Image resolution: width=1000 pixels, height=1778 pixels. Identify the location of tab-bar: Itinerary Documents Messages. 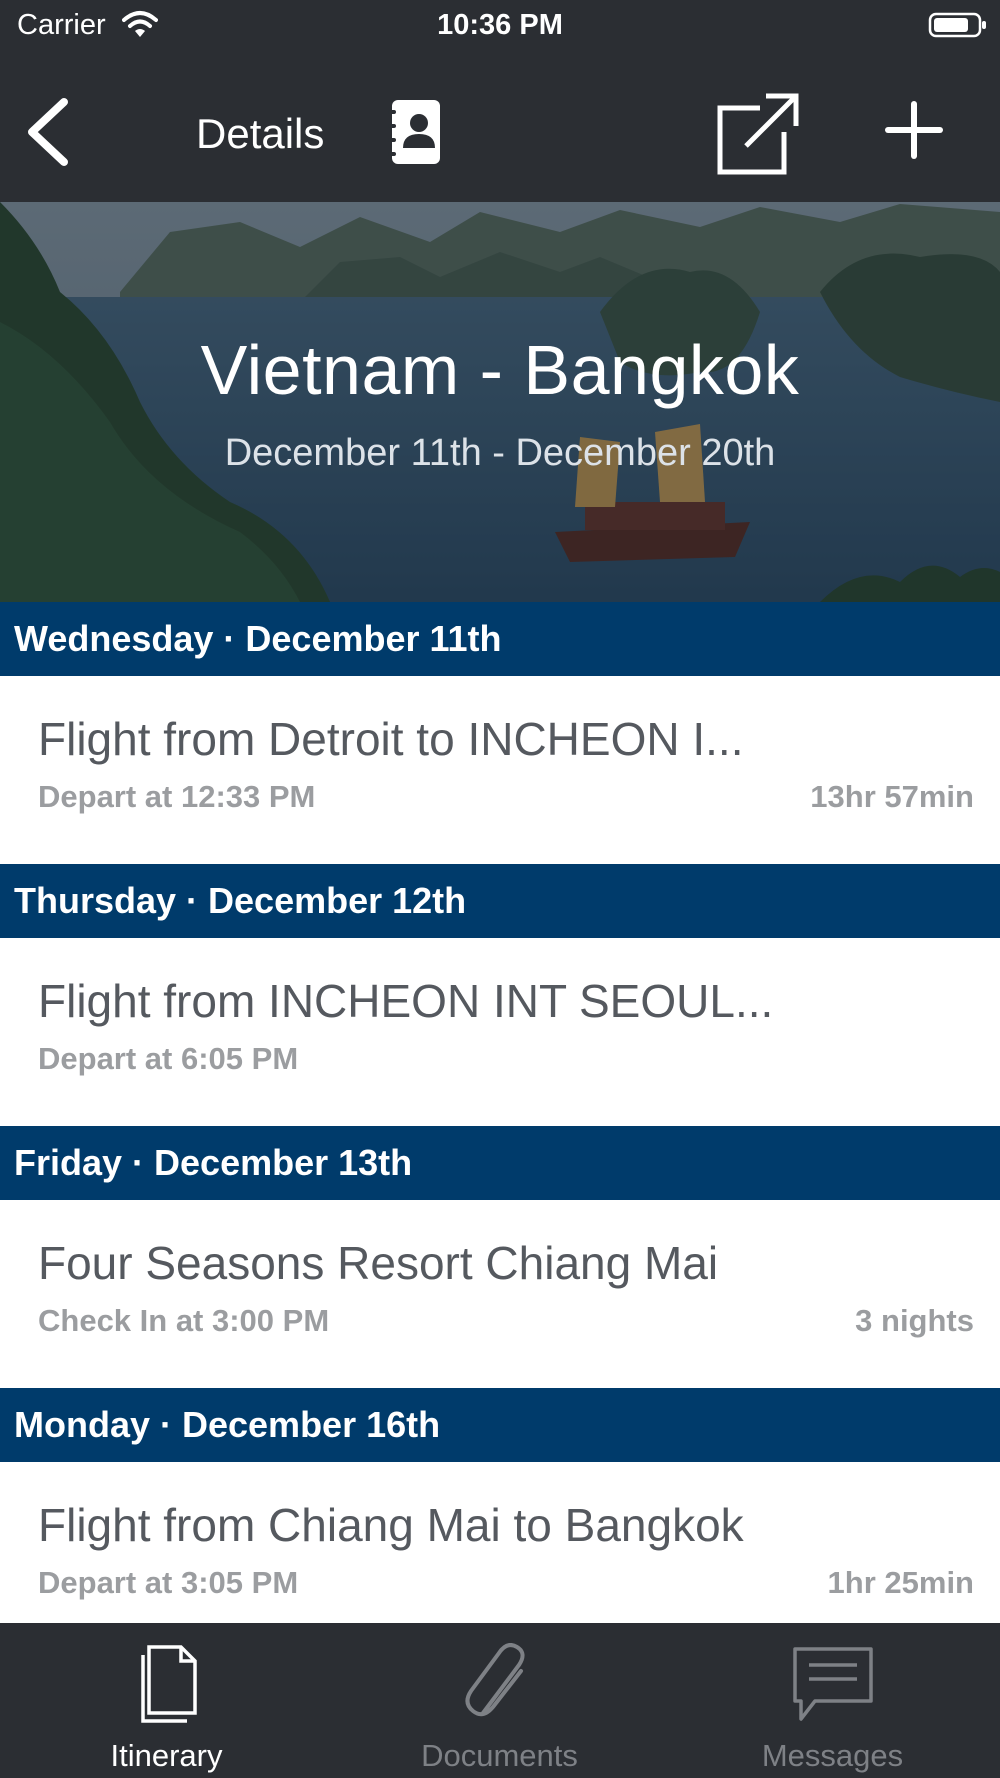
(500, 1700).